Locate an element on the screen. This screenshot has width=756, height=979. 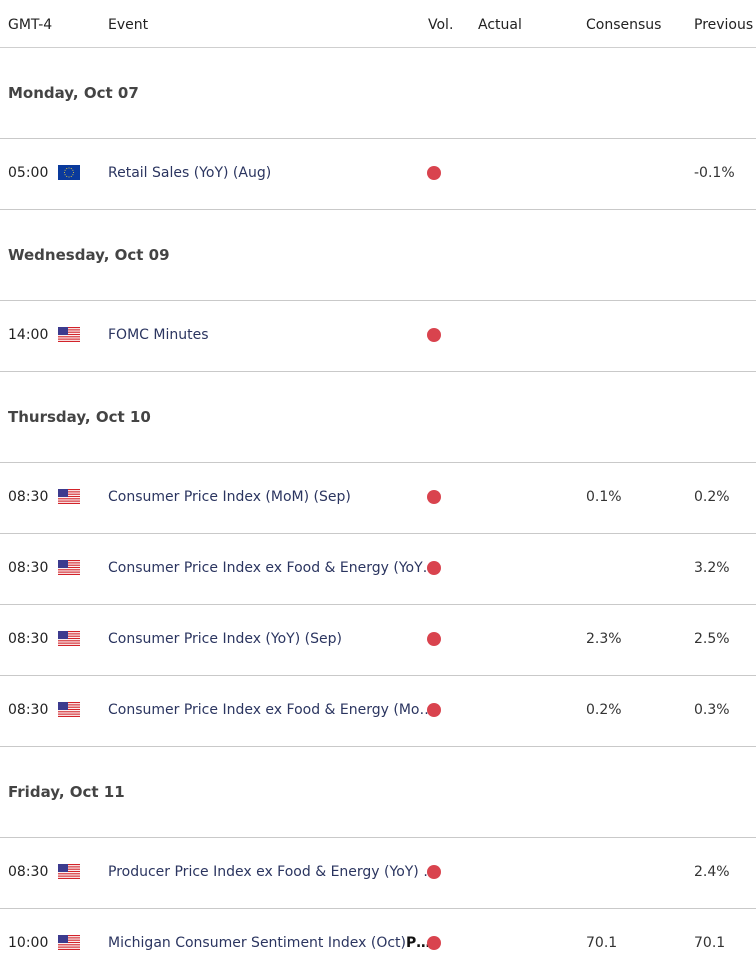
event-previous: 70.1 is located at coordinates (710, 943).